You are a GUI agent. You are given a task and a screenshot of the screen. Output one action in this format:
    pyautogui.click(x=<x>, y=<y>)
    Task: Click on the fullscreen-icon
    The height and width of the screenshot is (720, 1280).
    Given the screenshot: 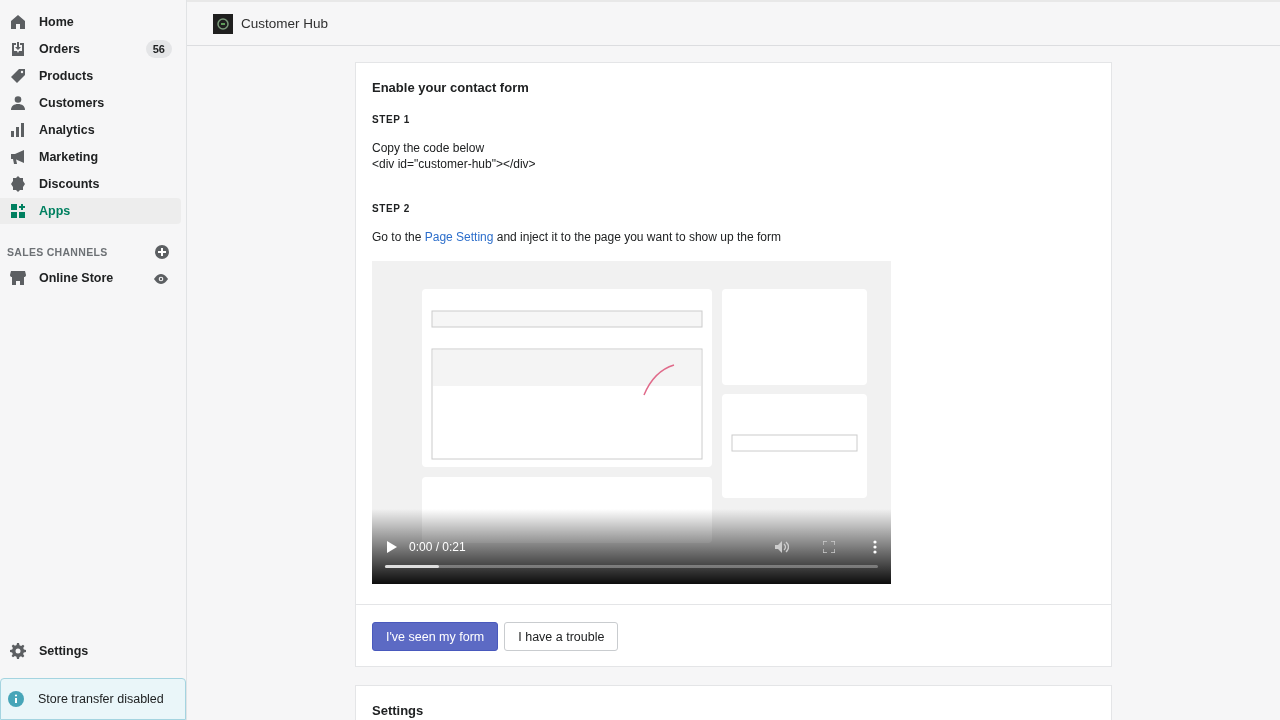 What is the action you would take?
    pyautogui.click(x=829, y=547)
    